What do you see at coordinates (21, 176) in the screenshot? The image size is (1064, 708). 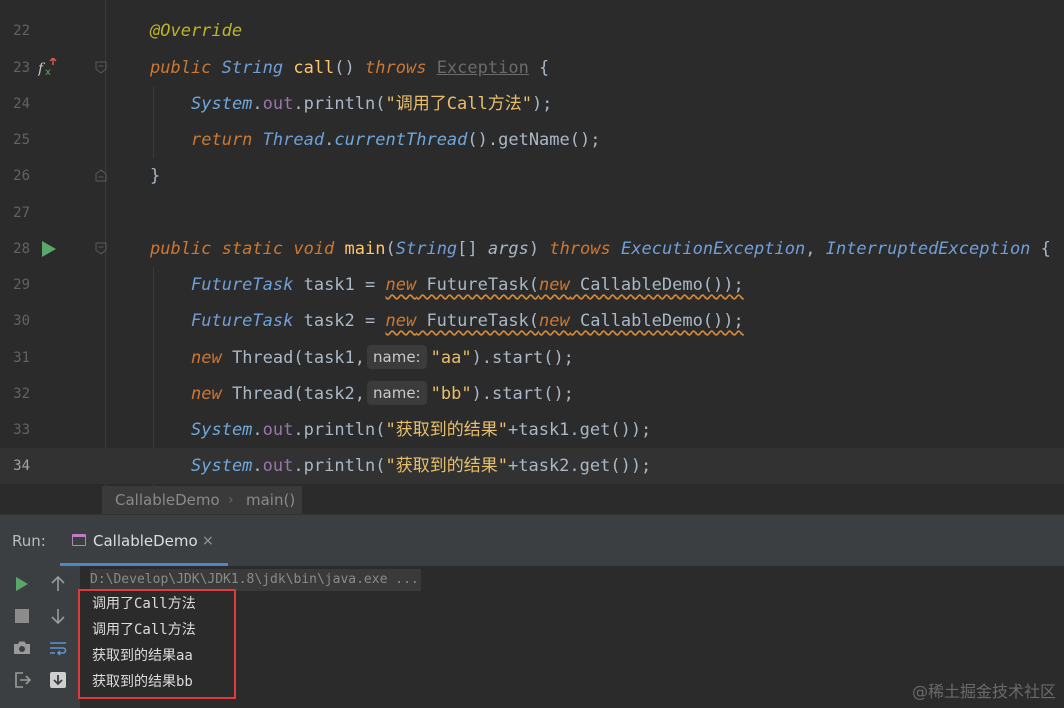 I see `line-number: 26` at bounding box center [21, 176].